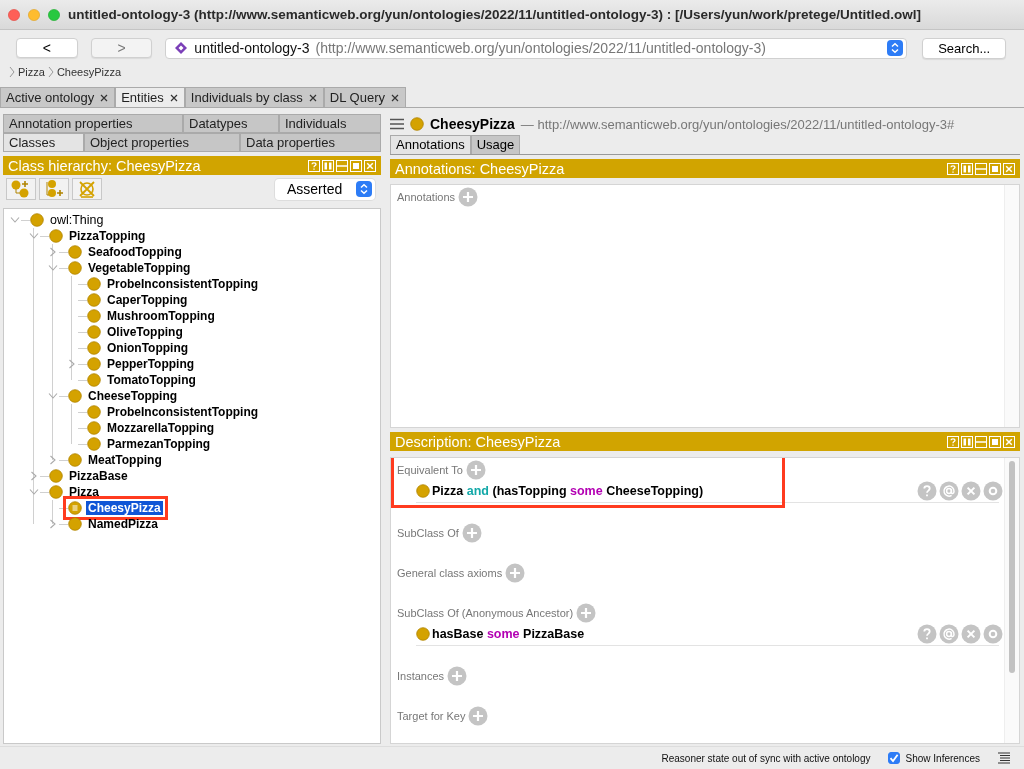  I want to click on view-tab: Annotations, so click(430, 144).